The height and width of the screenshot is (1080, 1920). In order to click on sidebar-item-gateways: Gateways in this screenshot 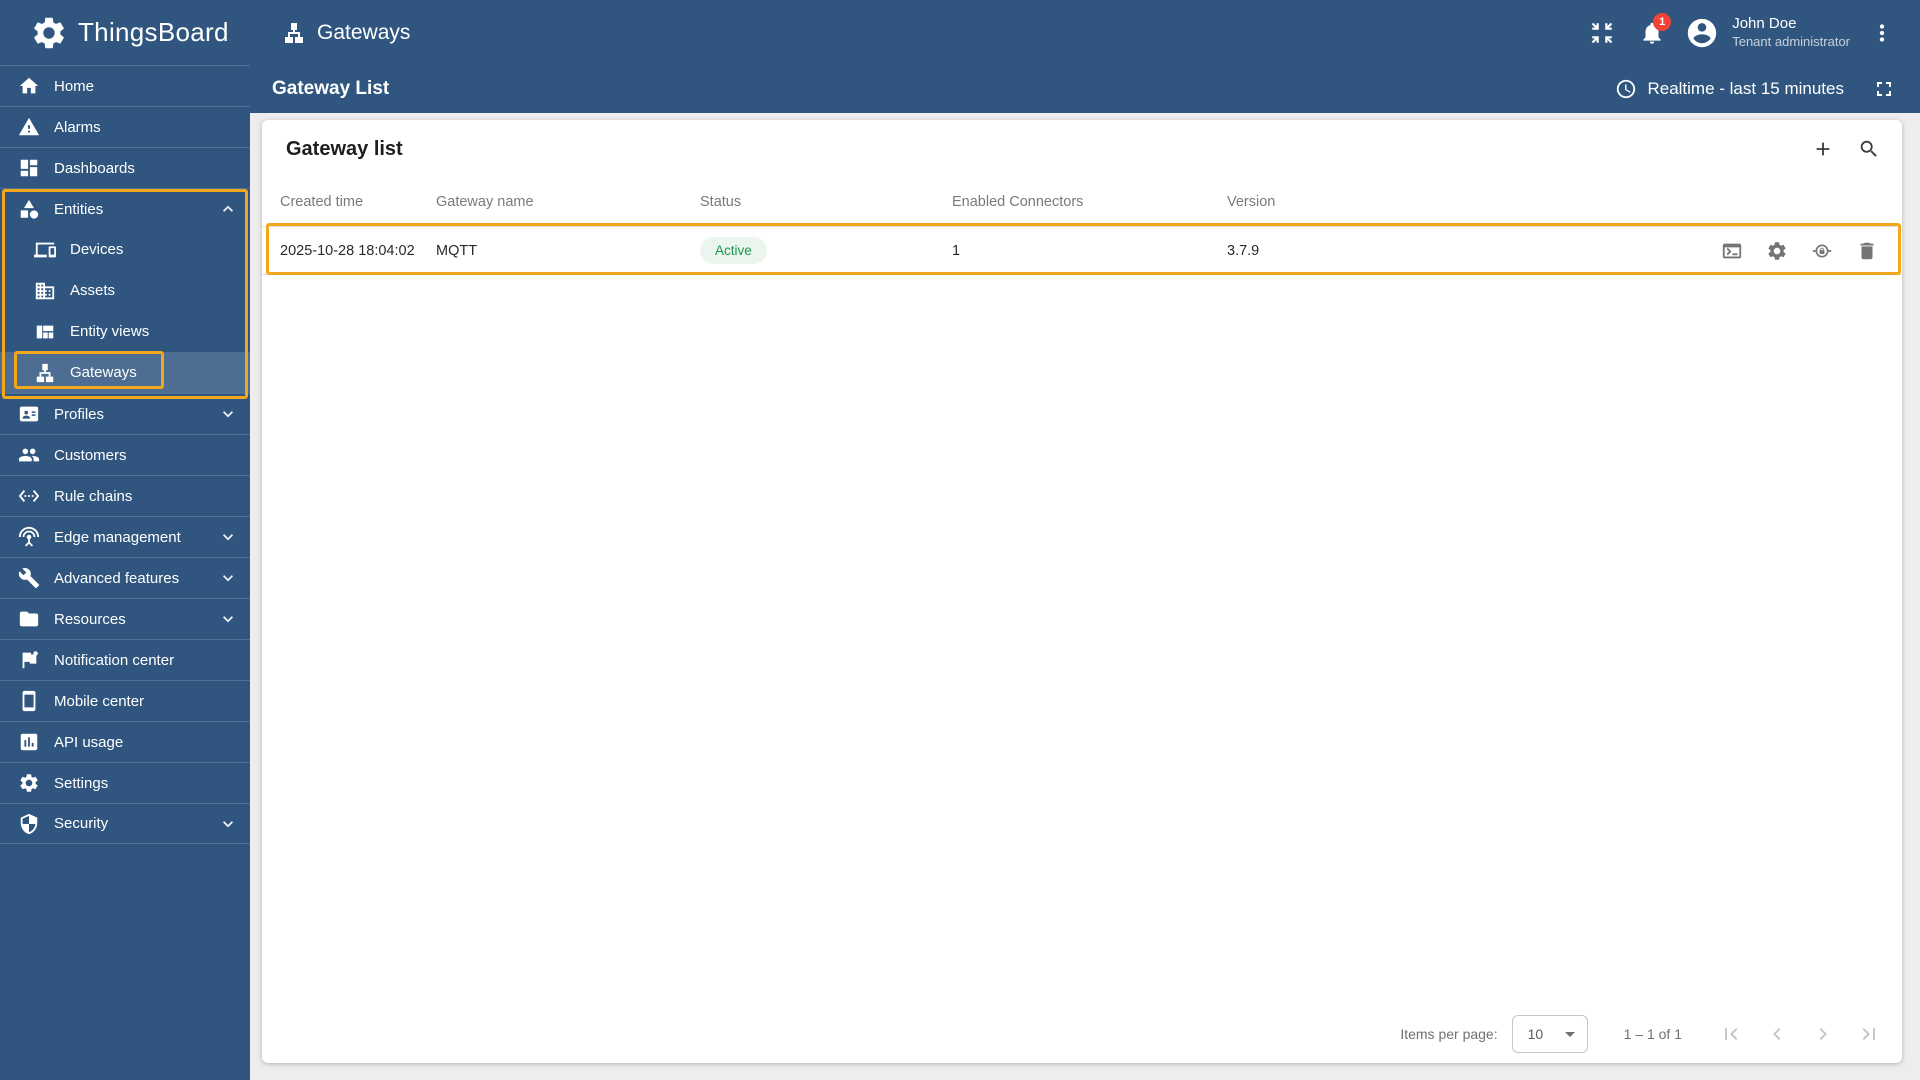, I will do `click(125, 372)`.